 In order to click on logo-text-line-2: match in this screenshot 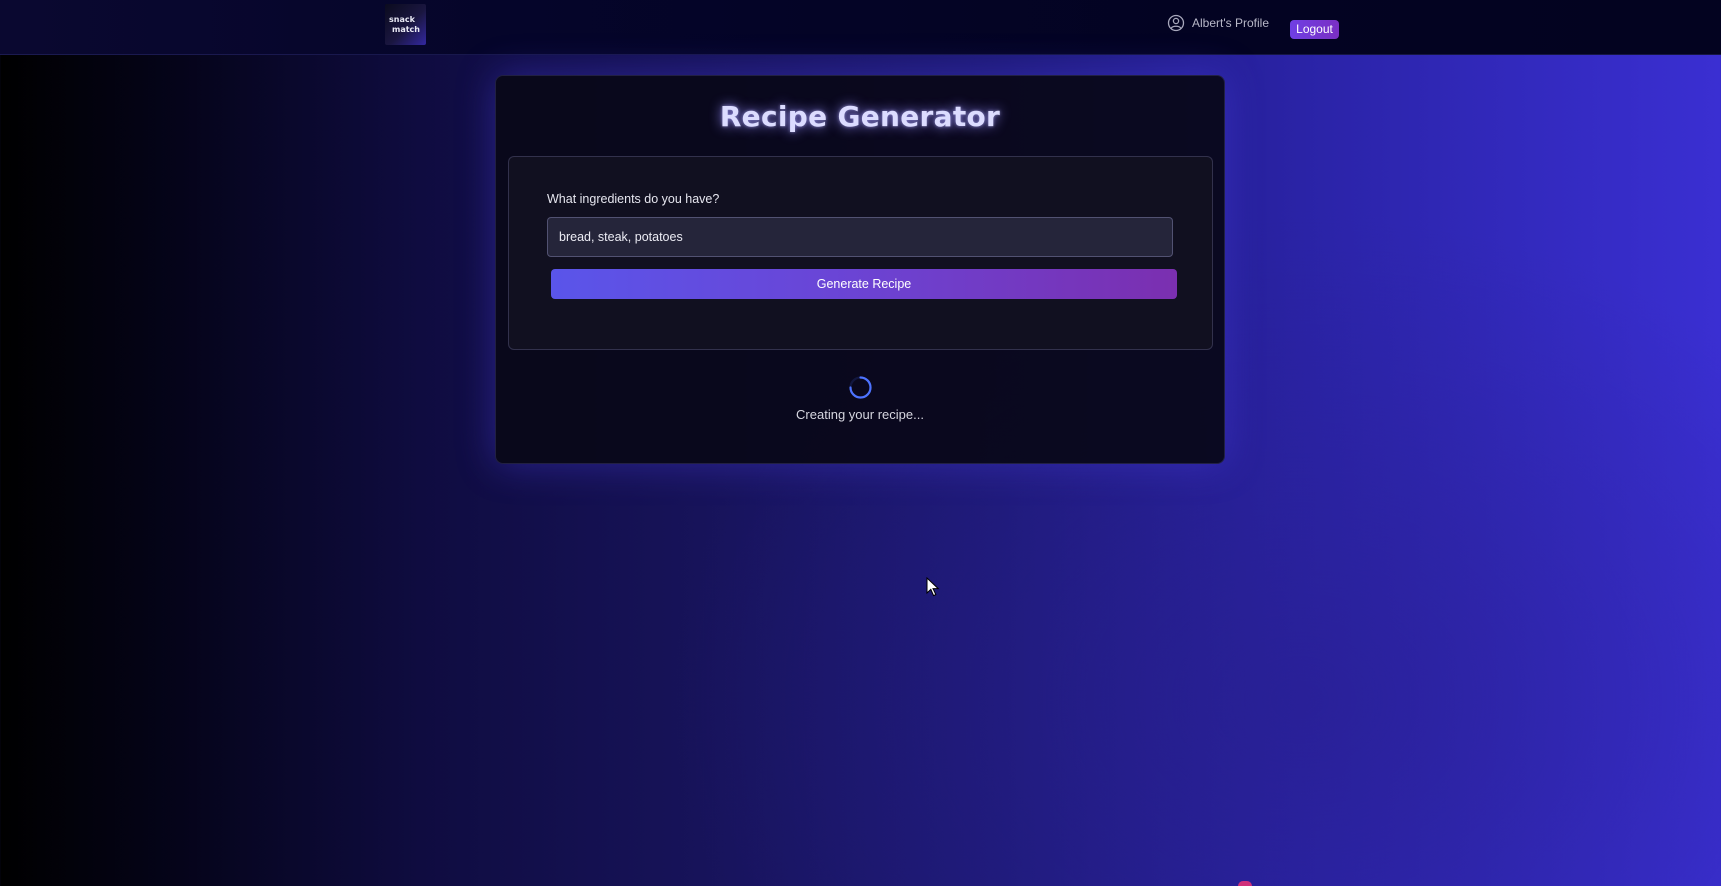, I will do `click(406, 29)`.